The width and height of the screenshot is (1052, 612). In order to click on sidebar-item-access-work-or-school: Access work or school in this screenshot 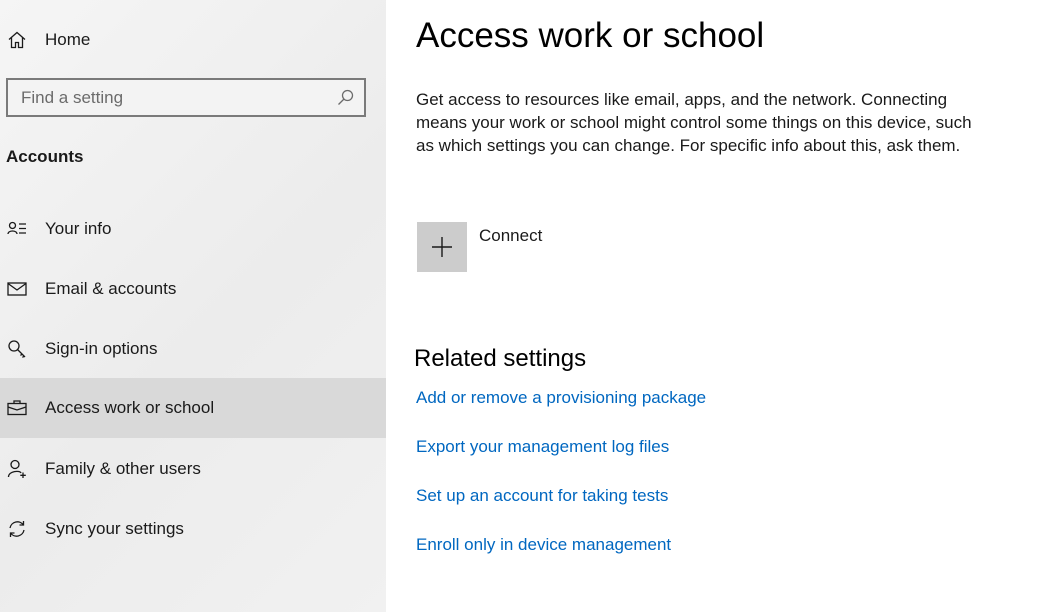, I will do `click(193, 408)`.